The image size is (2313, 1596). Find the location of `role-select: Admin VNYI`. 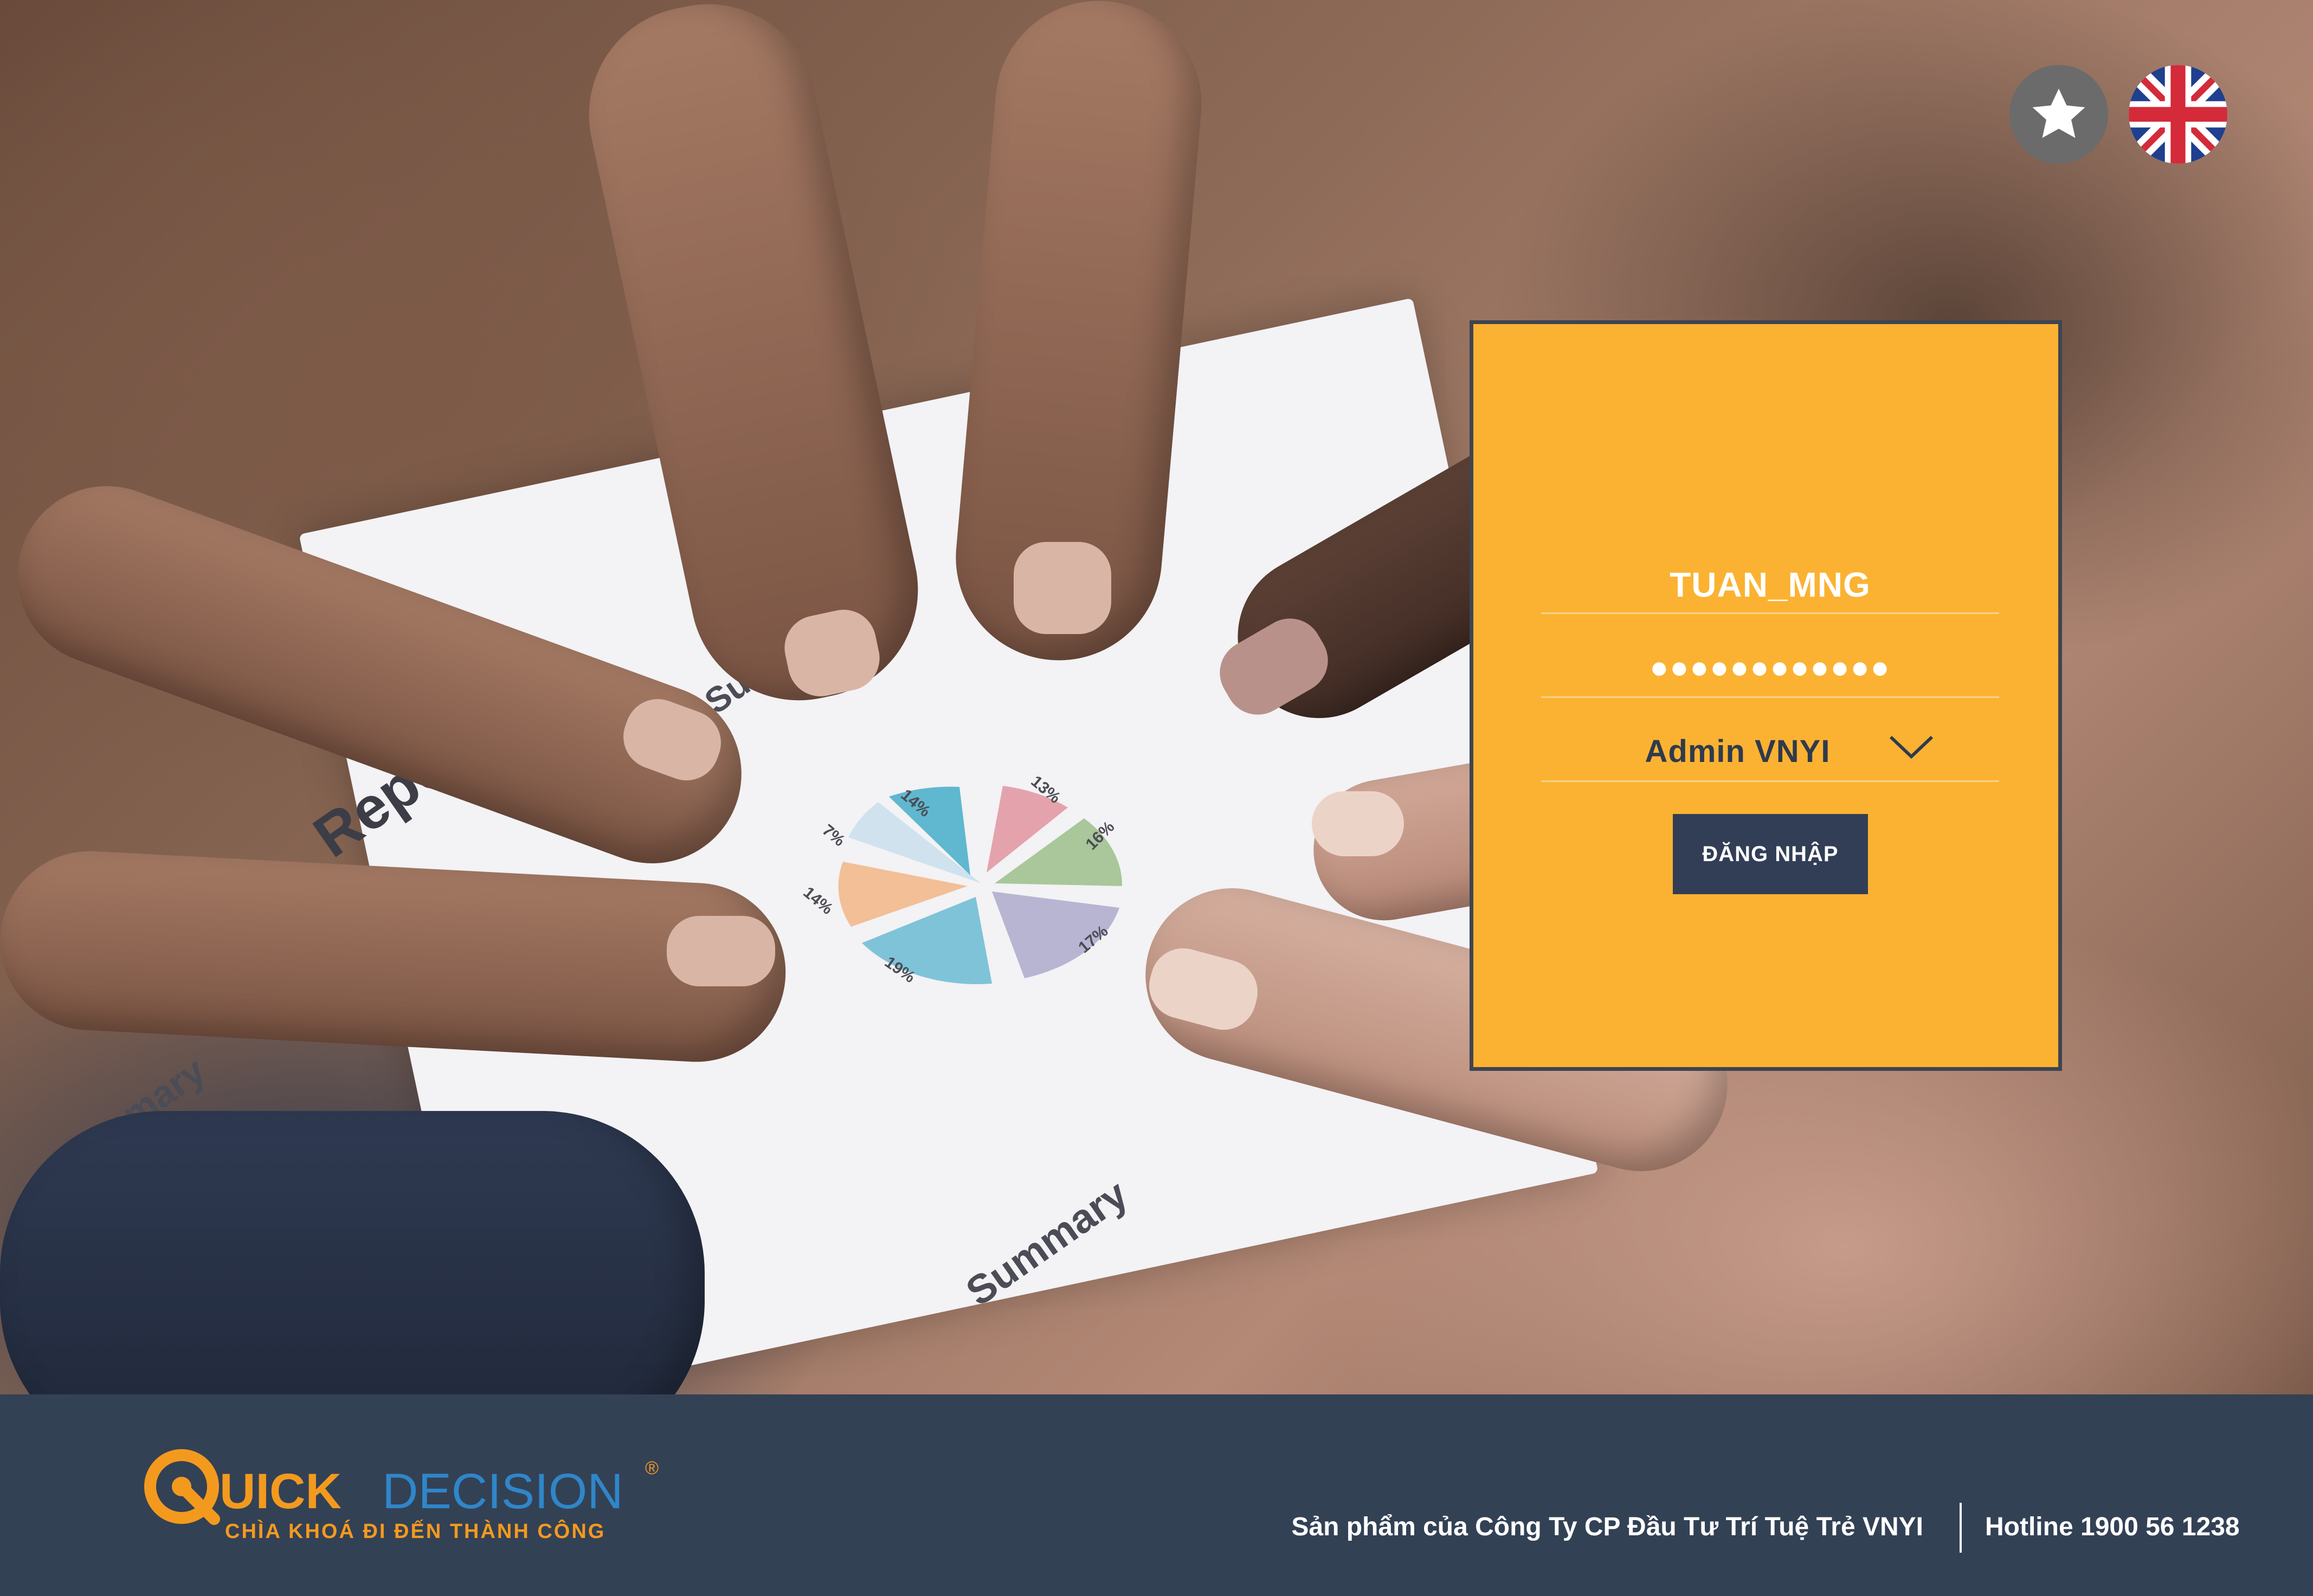

role-select: Admin VNYI is located at coordinates (1770, 742).